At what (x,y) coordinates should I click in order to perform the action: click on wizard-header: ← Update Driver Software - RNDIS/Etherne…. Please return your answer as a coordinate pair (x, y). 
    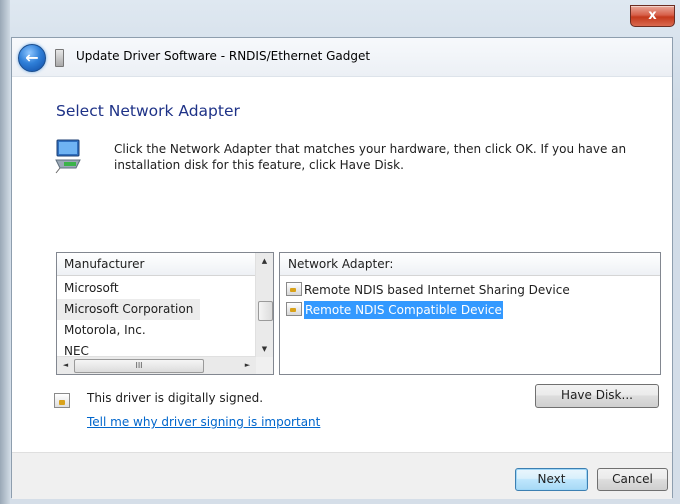
    Looking at the image, I should click on (342, 57).